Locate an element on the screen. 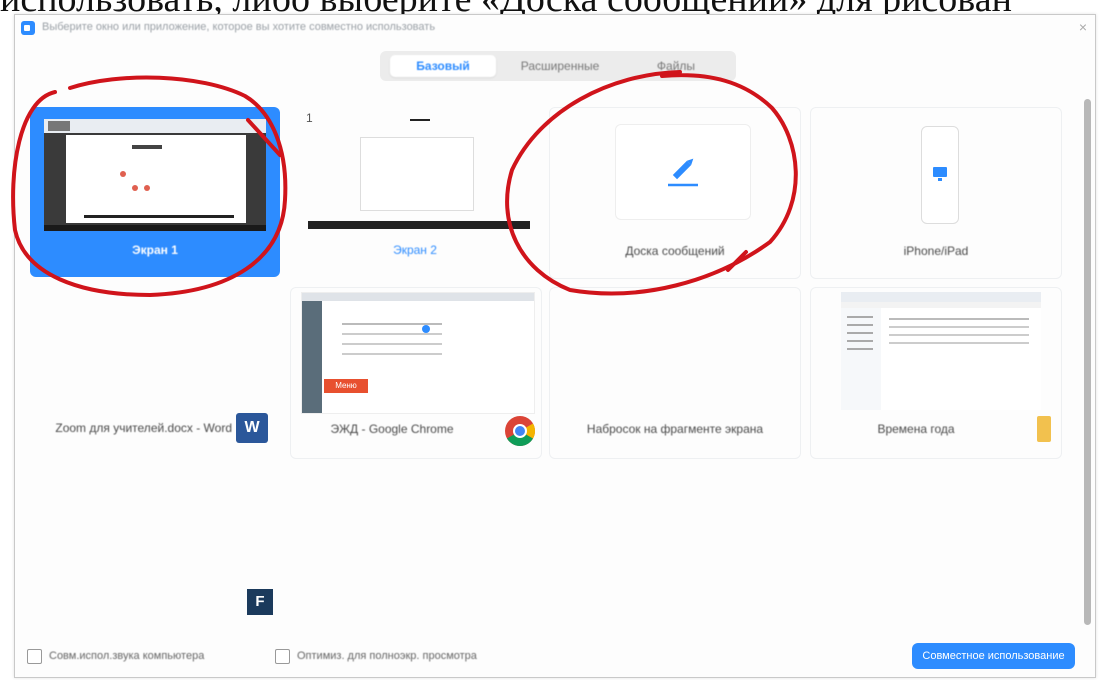 The height and width of the screenshot is (680, 1103). tab-basic: Базовый is located at coordinates (443, 66).